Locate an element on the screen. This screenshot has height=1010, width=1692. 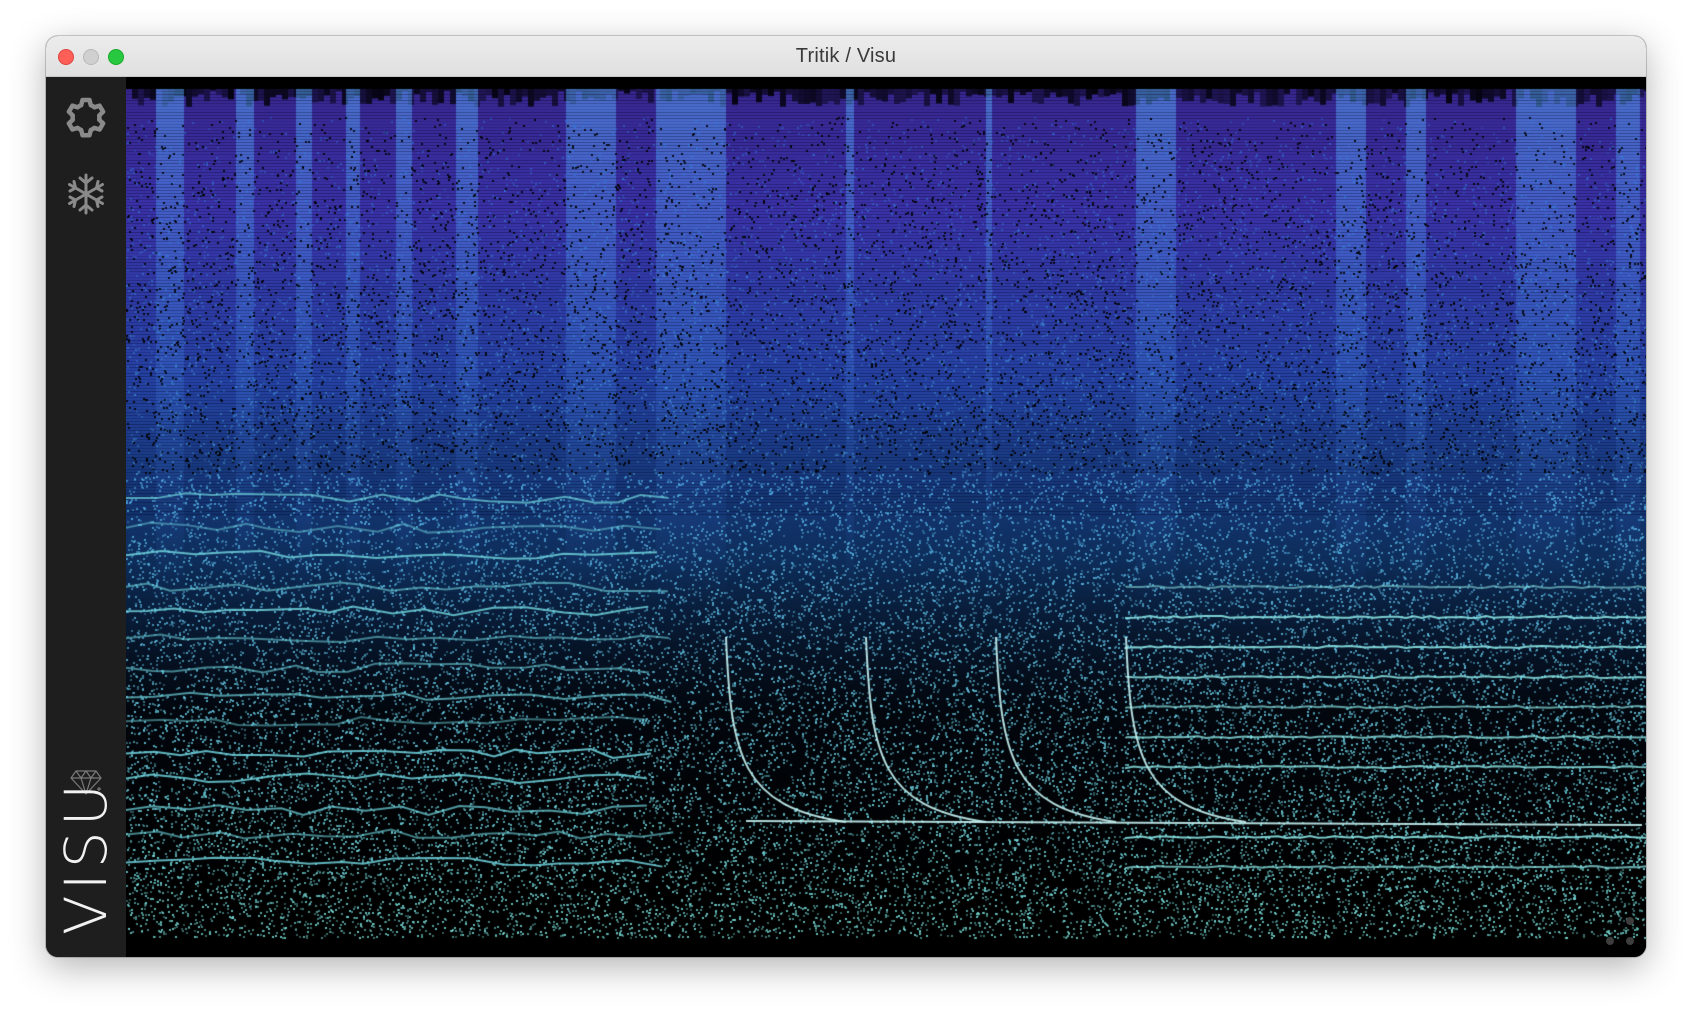
snowflake-icon is located at coordinates (86, 194).